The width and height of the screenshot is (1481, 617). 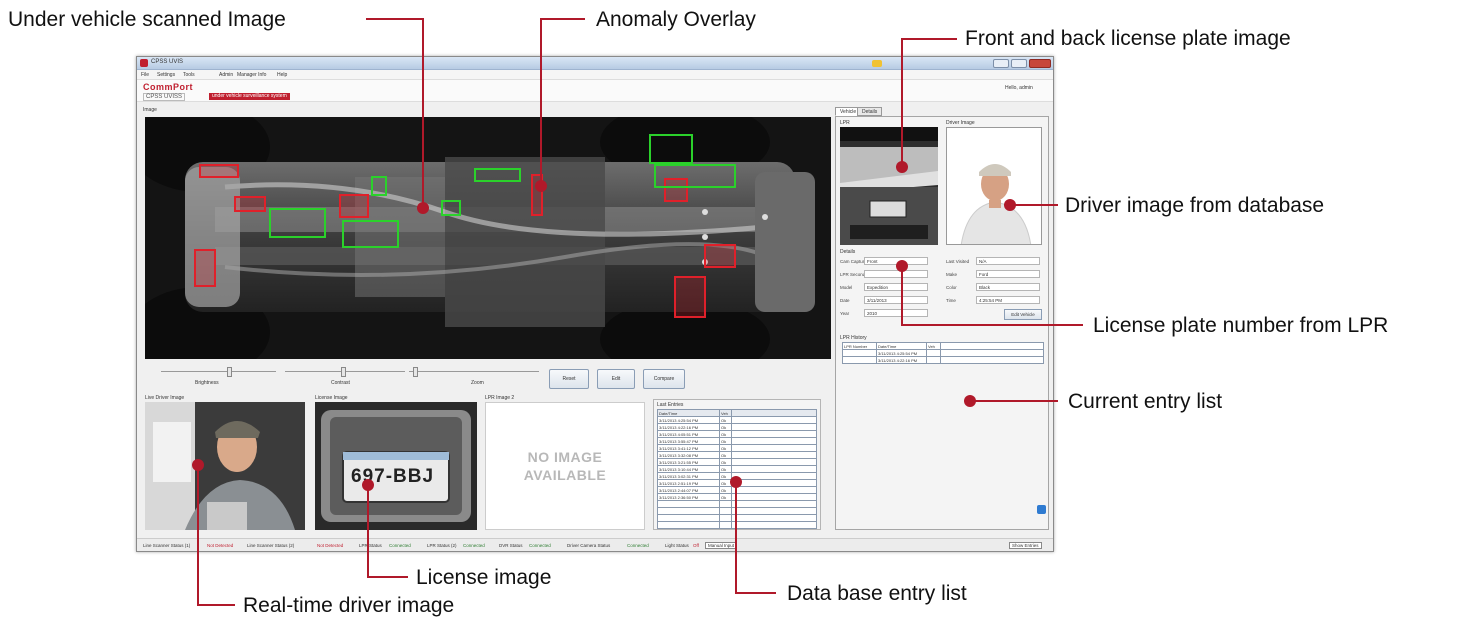 I want to click on contrast-thumb, so click(x=343, y=372).